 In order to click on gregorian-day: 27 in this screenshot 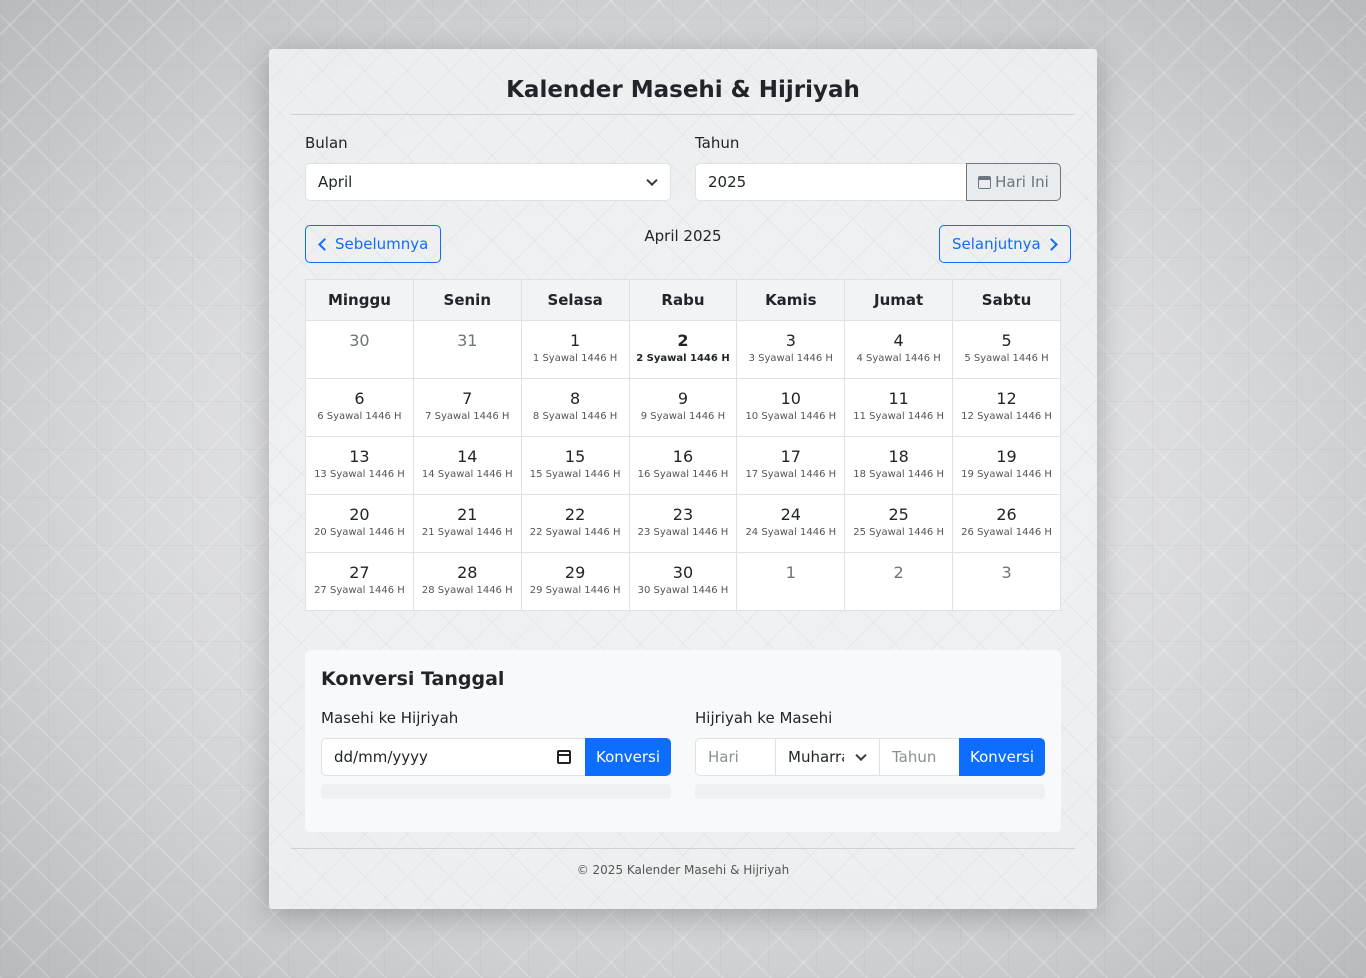, I will do `click(359, 572)`.